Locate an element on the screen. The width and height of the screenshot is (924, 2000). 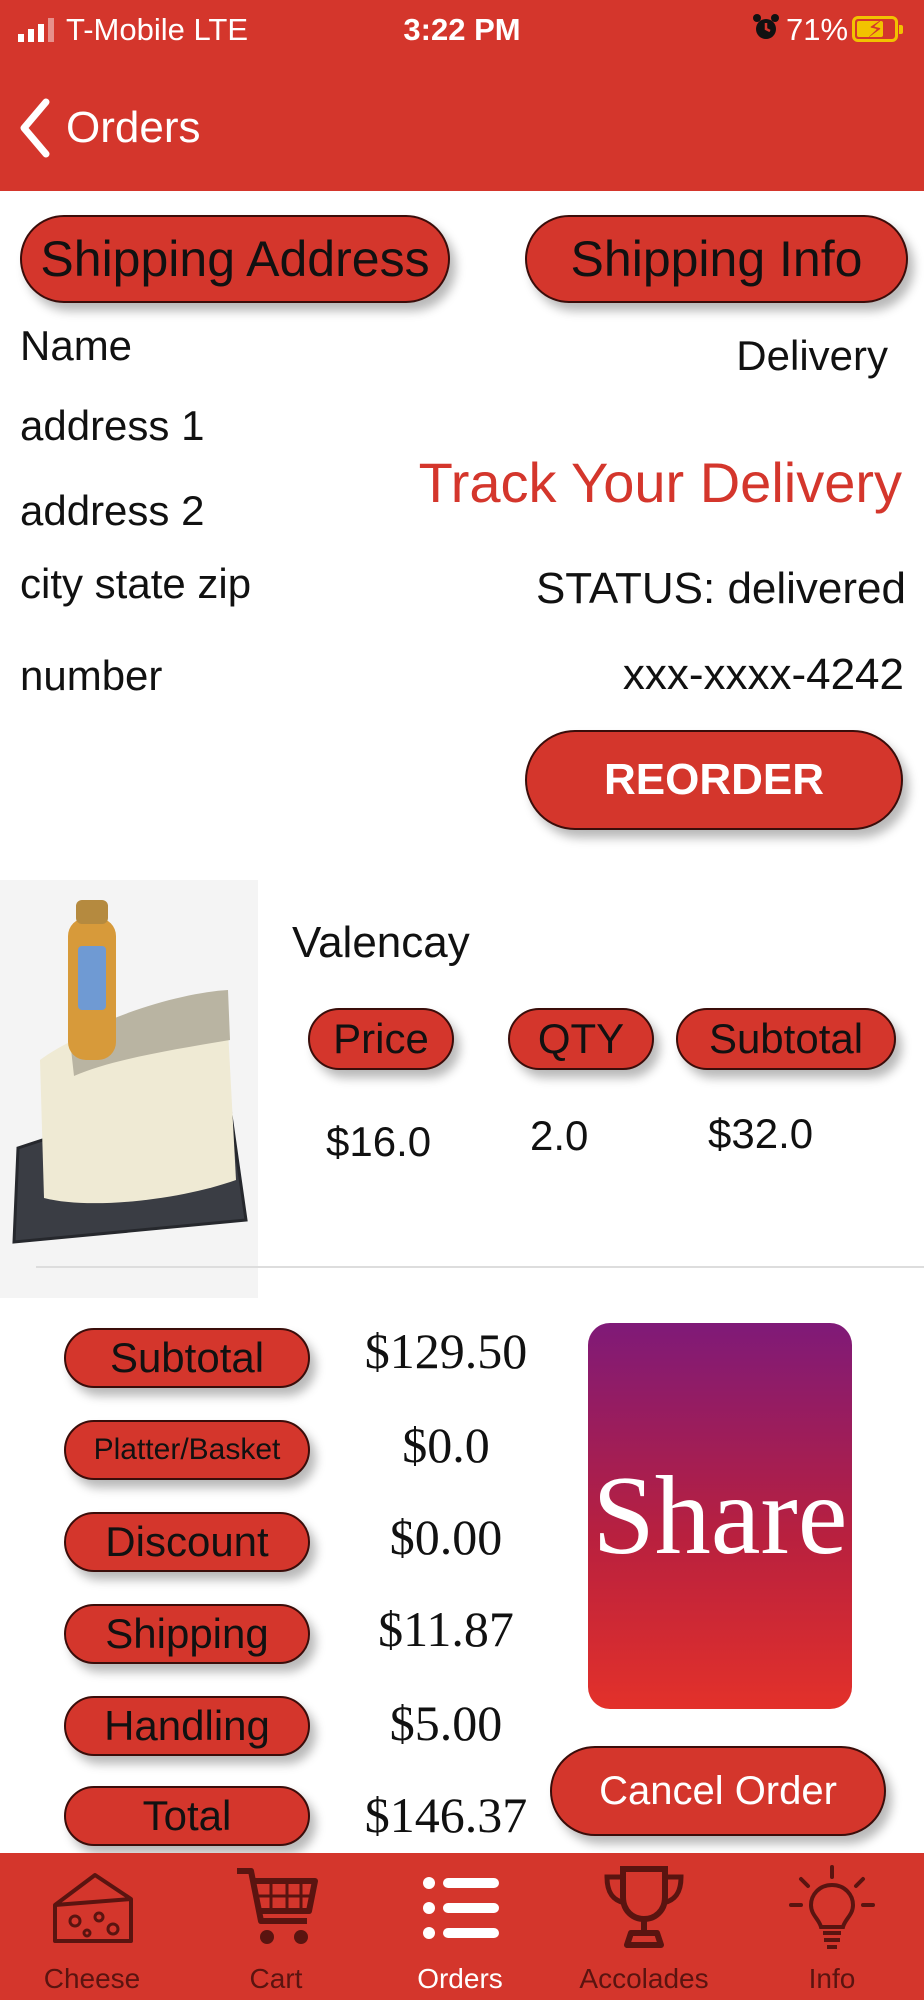
battery-charging-icon: ⚡ is located at coordinates (877, 29).